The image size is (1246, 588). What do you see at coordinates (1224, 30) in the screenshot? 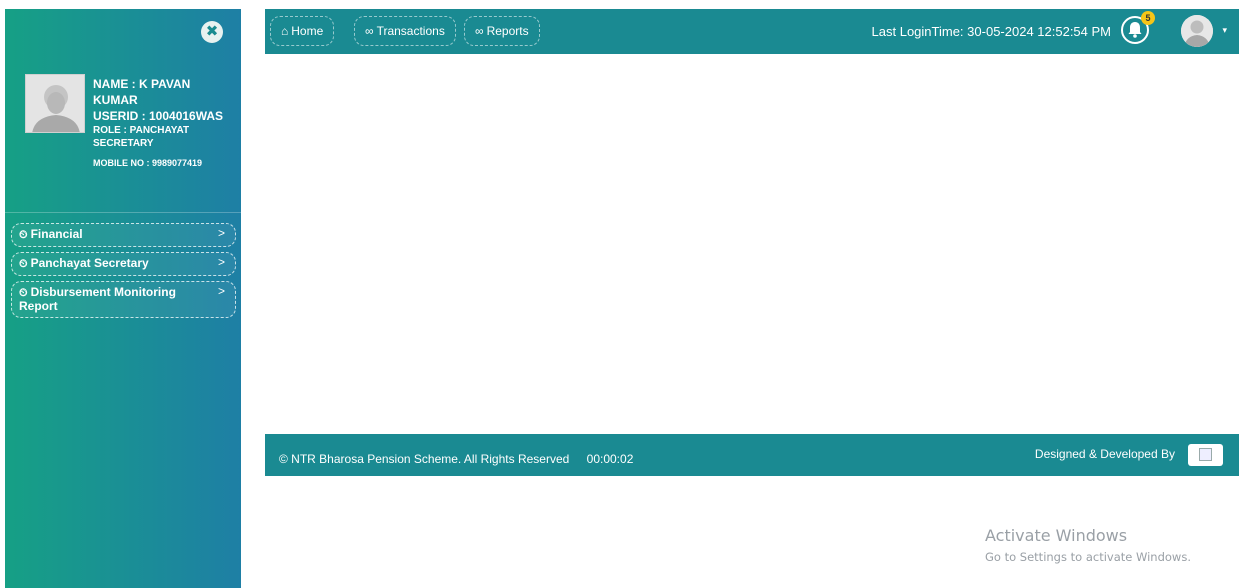
I see `chevron-down-icon: ▾` at bounding box center [1224, 30].